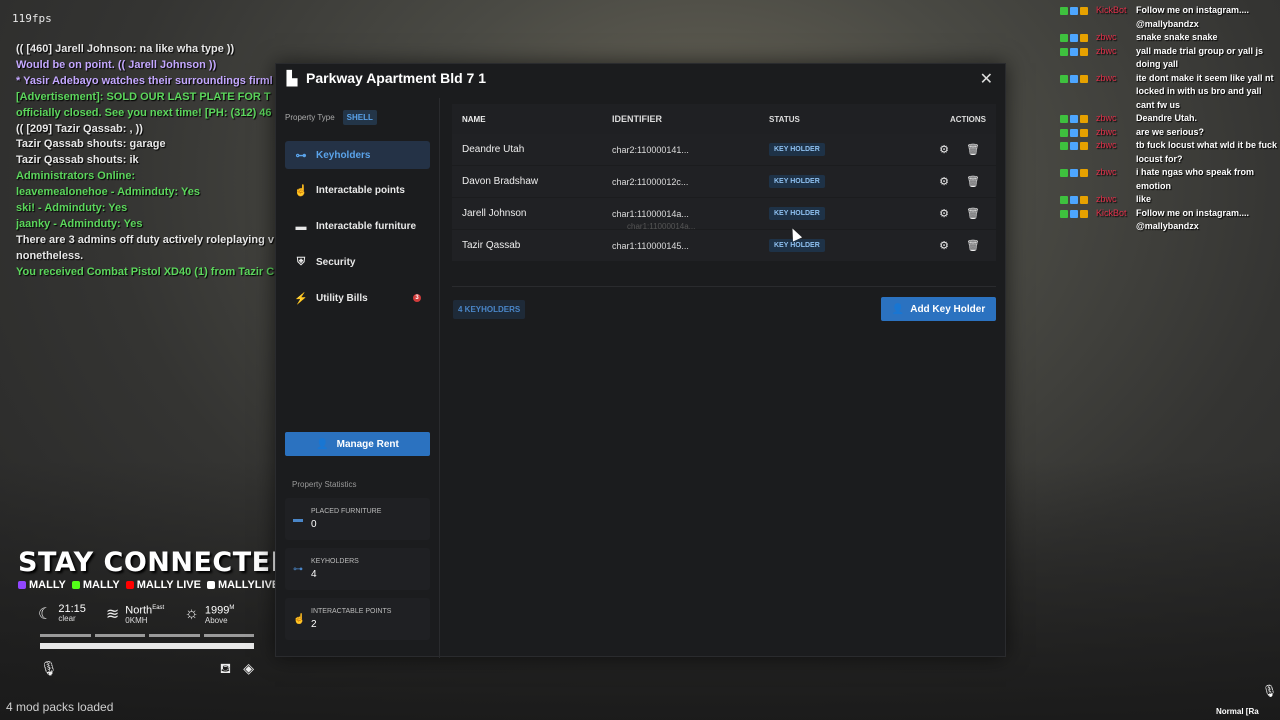  What do you see at coordinates (45, 615) in the screenshot?
I see `moon-icon: ☾` at bounding box center [45, 615].